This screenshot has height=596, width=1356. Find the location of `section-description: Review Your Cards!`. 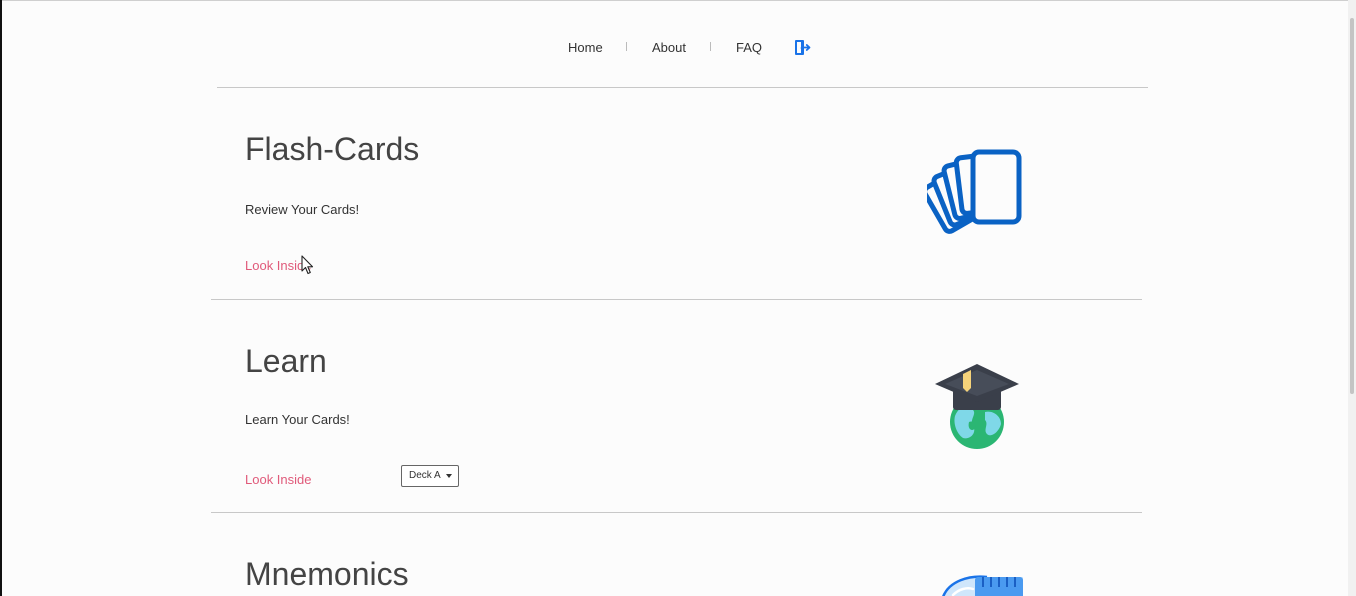

section-description: Review Your Cards! is located at coordinates (302, 209).